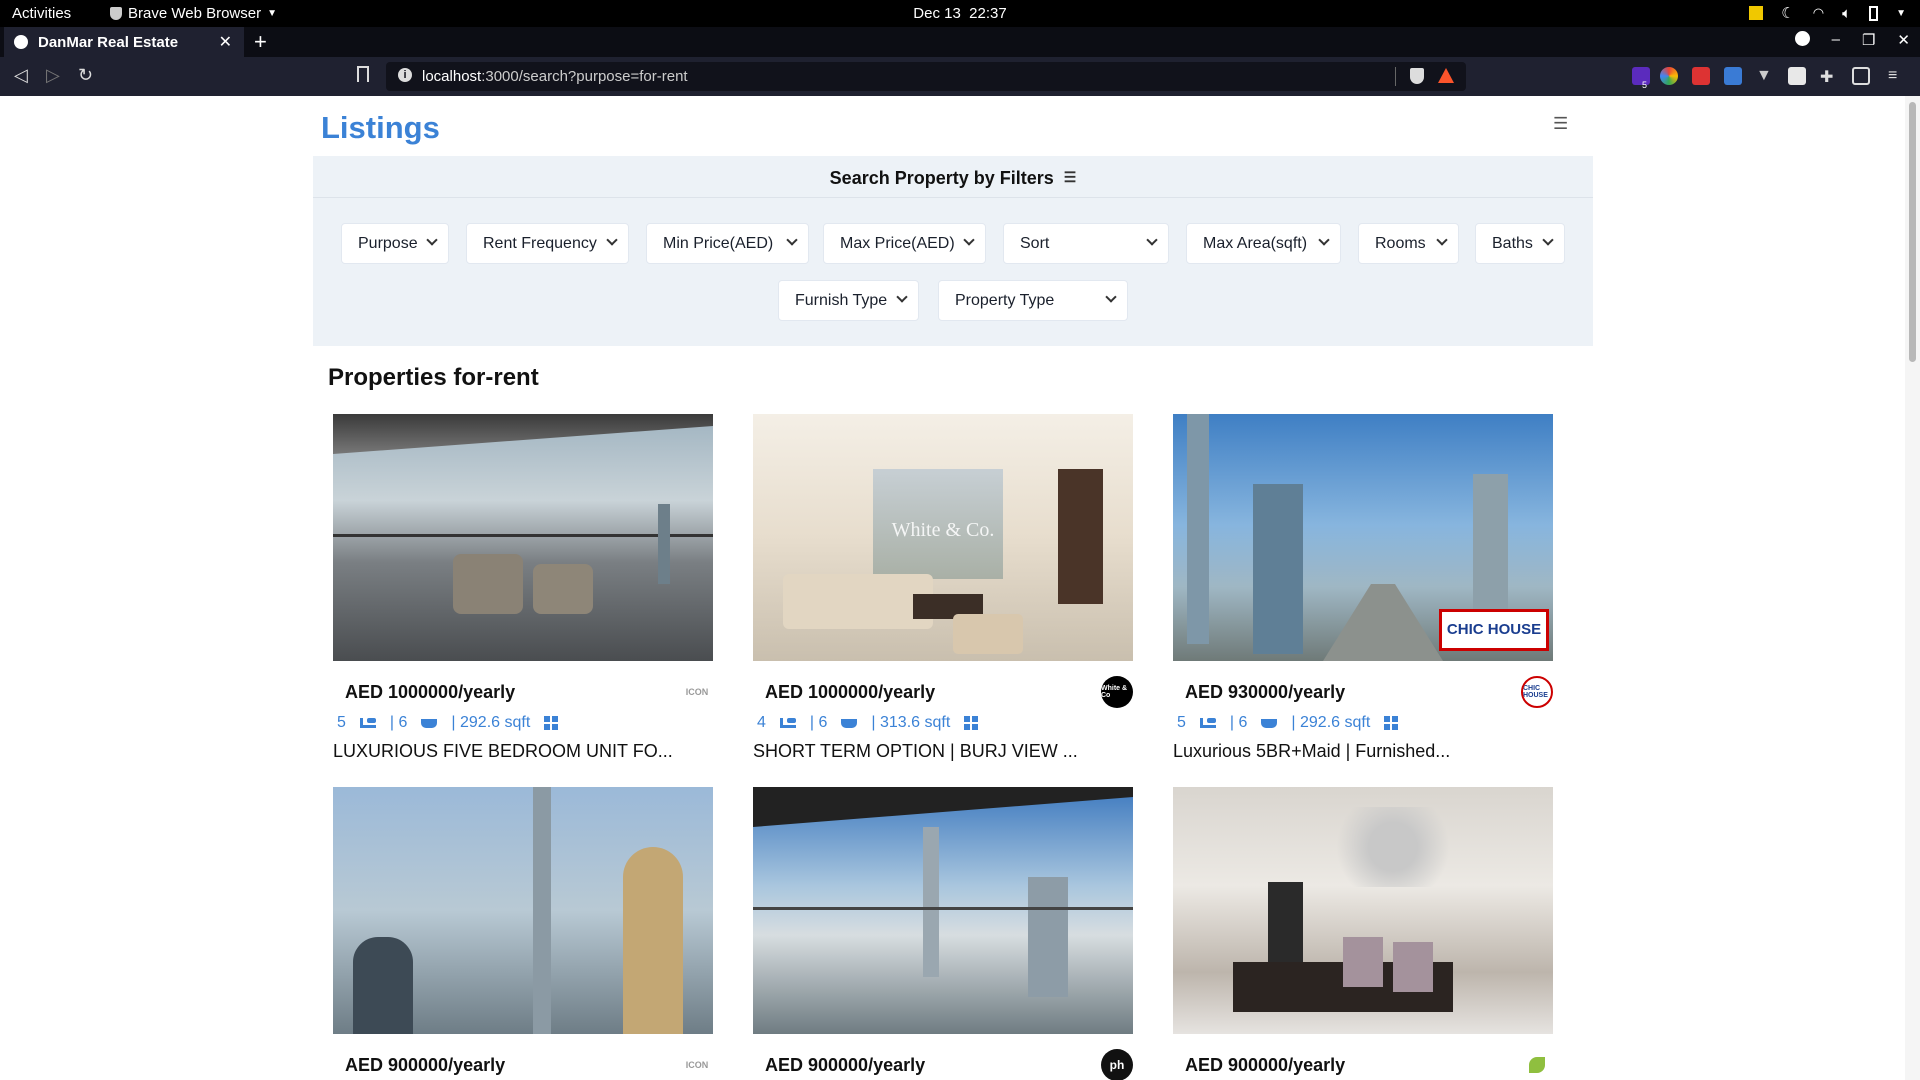 This screenshot has width=1920, height=1080. I want to click on activities-button: Activities, so click(41, 13).